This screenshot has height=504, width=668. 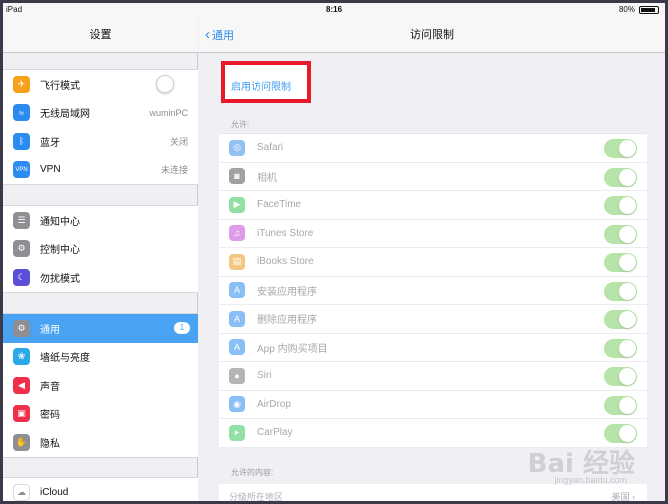 What do you see at coordinates (21, 113) in the screenshot?
I see `wifi-icon: ≈` at bounding box center [21, 113].